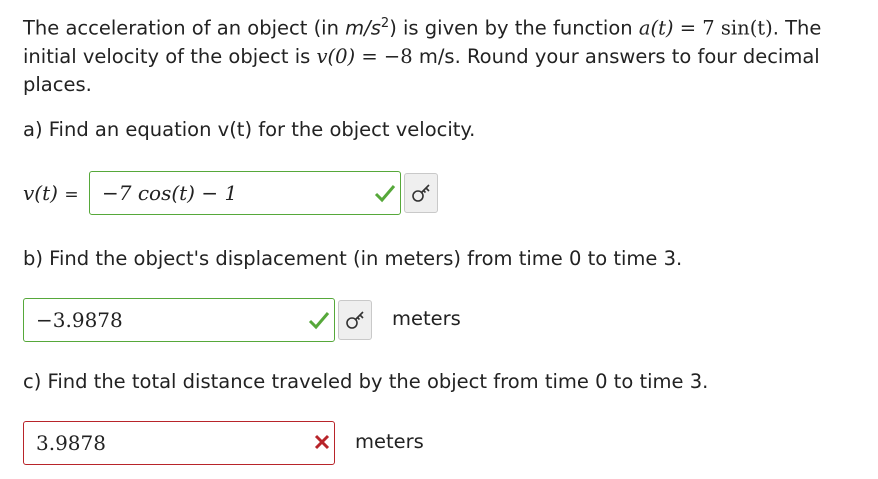 This screenshot has width=878, height=479. Describe the element at coordinates (363, 28) in the screenshot. I see `unit-base: m/s` at that location.